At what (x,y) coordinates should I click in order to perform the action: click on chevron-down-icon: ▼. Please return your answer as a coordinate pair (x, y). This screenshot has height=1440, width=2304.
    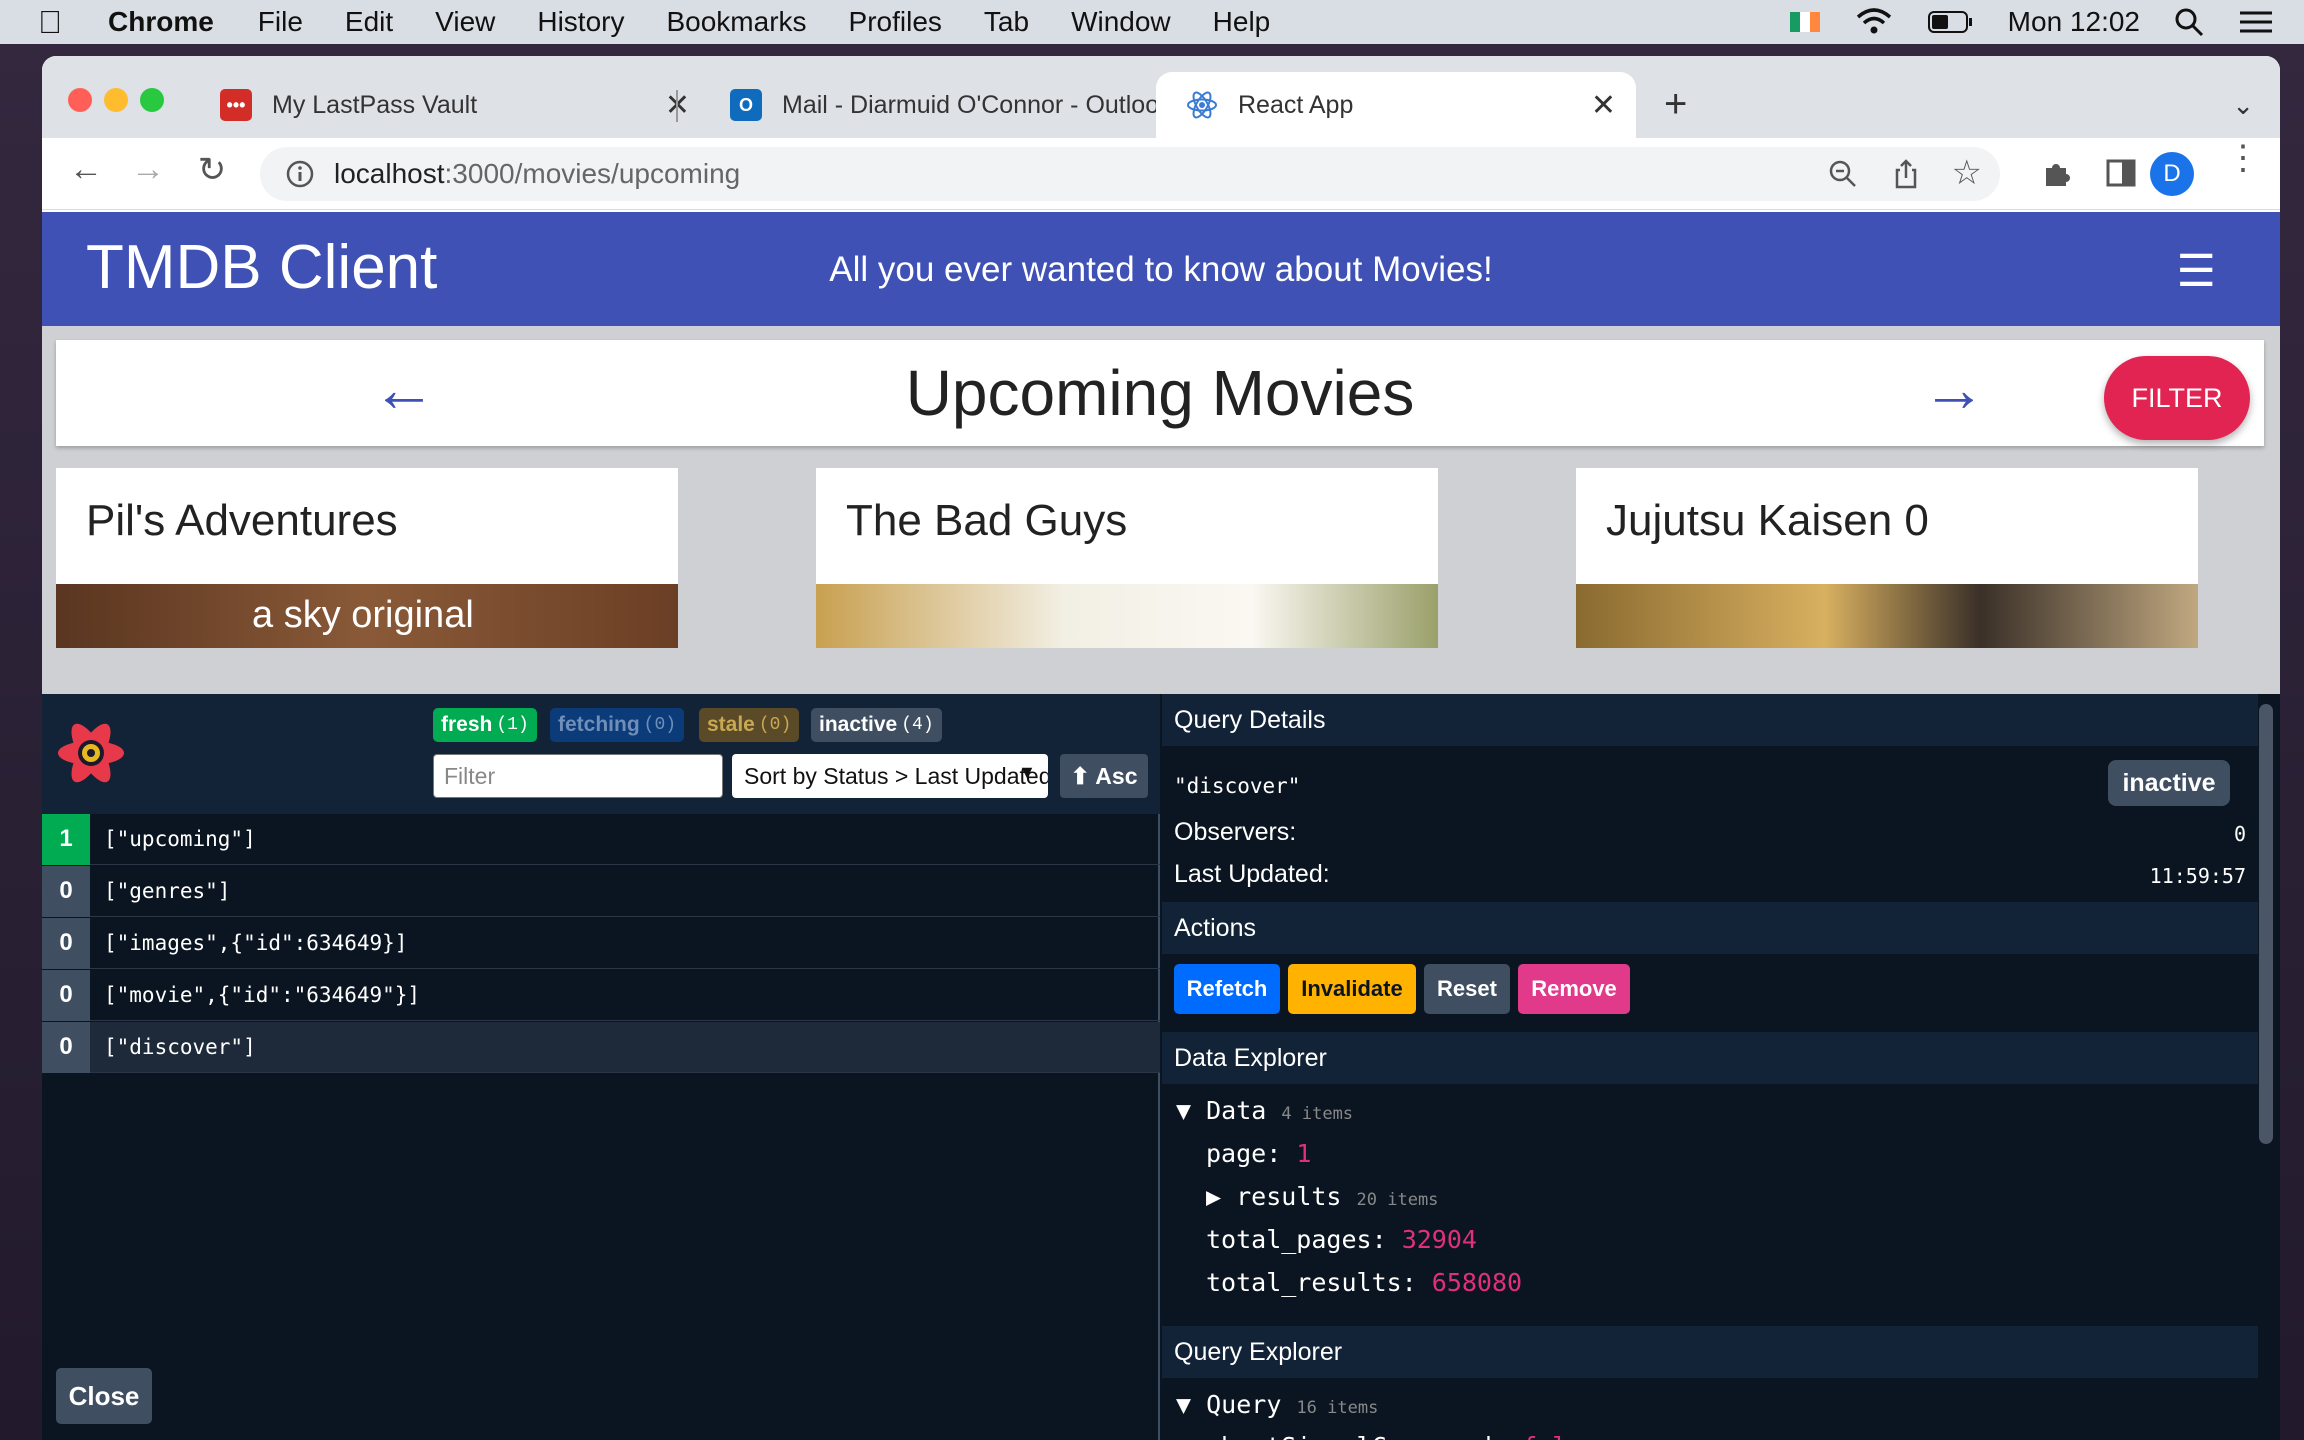
    Looking at the image, I should click on (1027, 772).